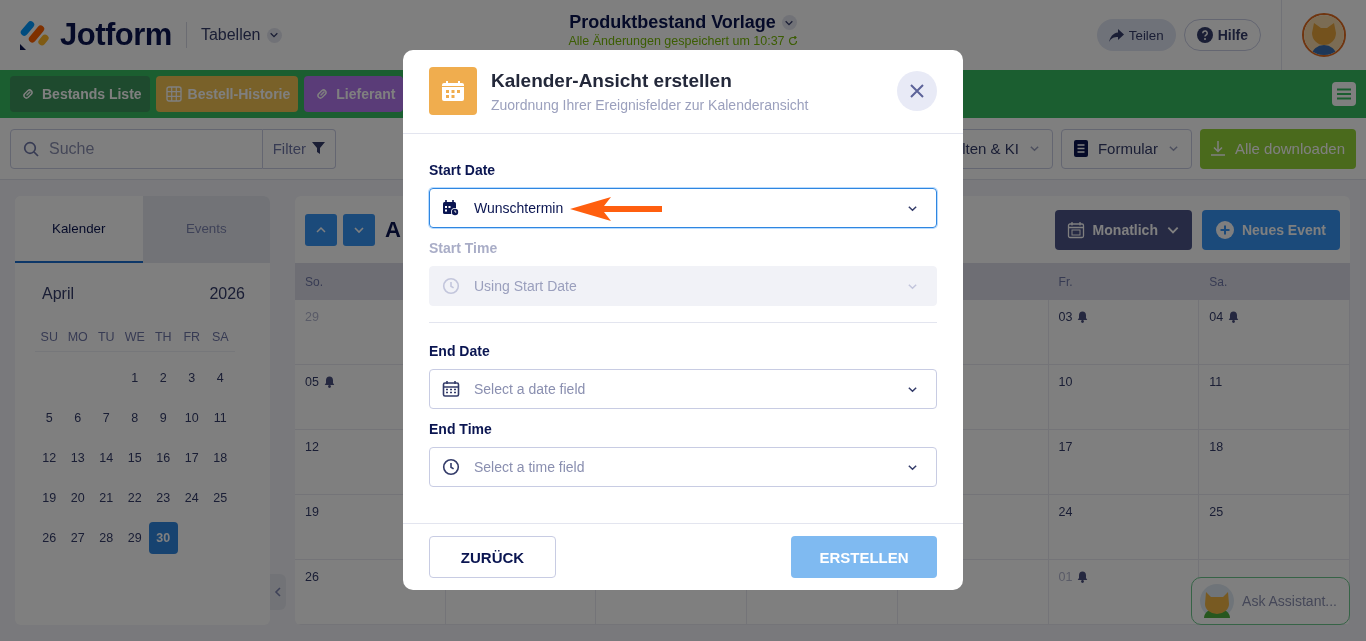 The height and width of the screenshot is (641, 1366). Describe the element at coordinates (650, 104) in the screenshot. I see `dialog-subtitle: Zuordnung Ihrer Ereignisfelder zur Kalenderansicht` at that location.